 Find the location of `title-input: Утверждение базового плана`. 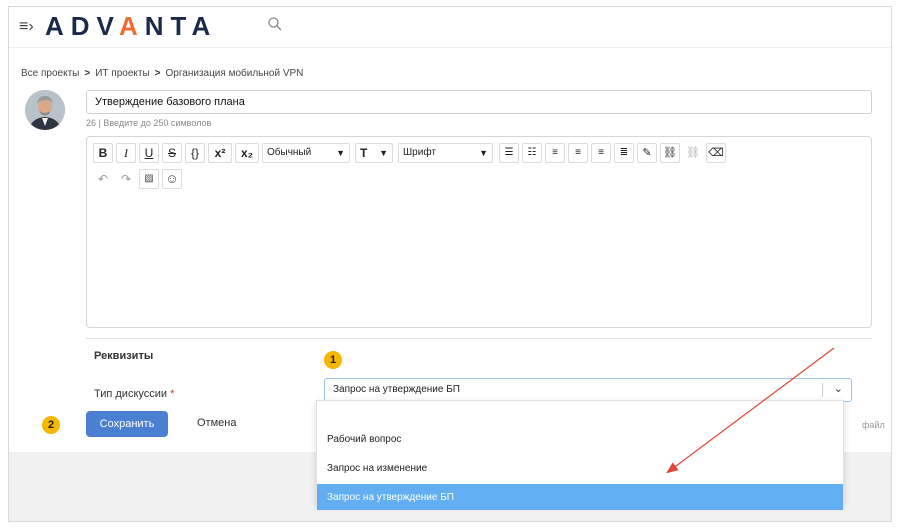

title-input: Утверждение базового плана is located at coordinates (479, 102).